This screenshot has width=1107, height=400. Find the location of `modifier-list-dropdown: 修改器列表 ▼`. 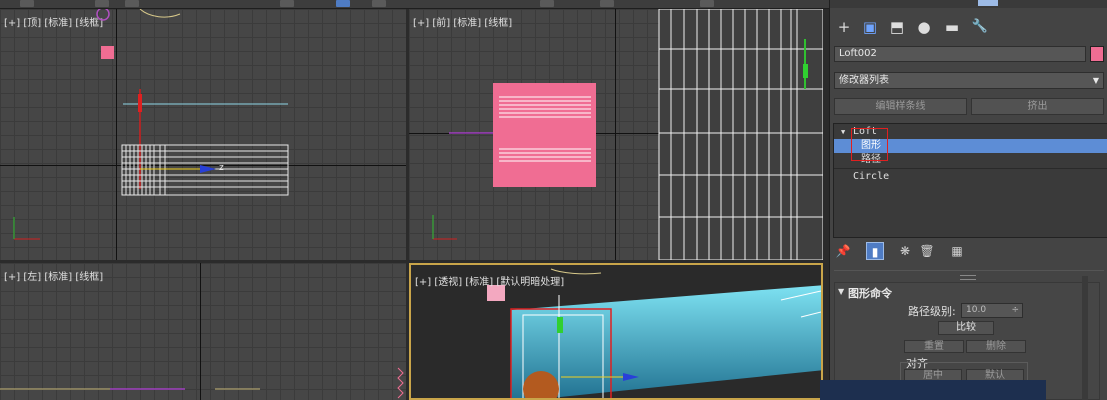

modifier-list-dropdown: 修改器列表 ▼ is located at coordinates (969, 80).